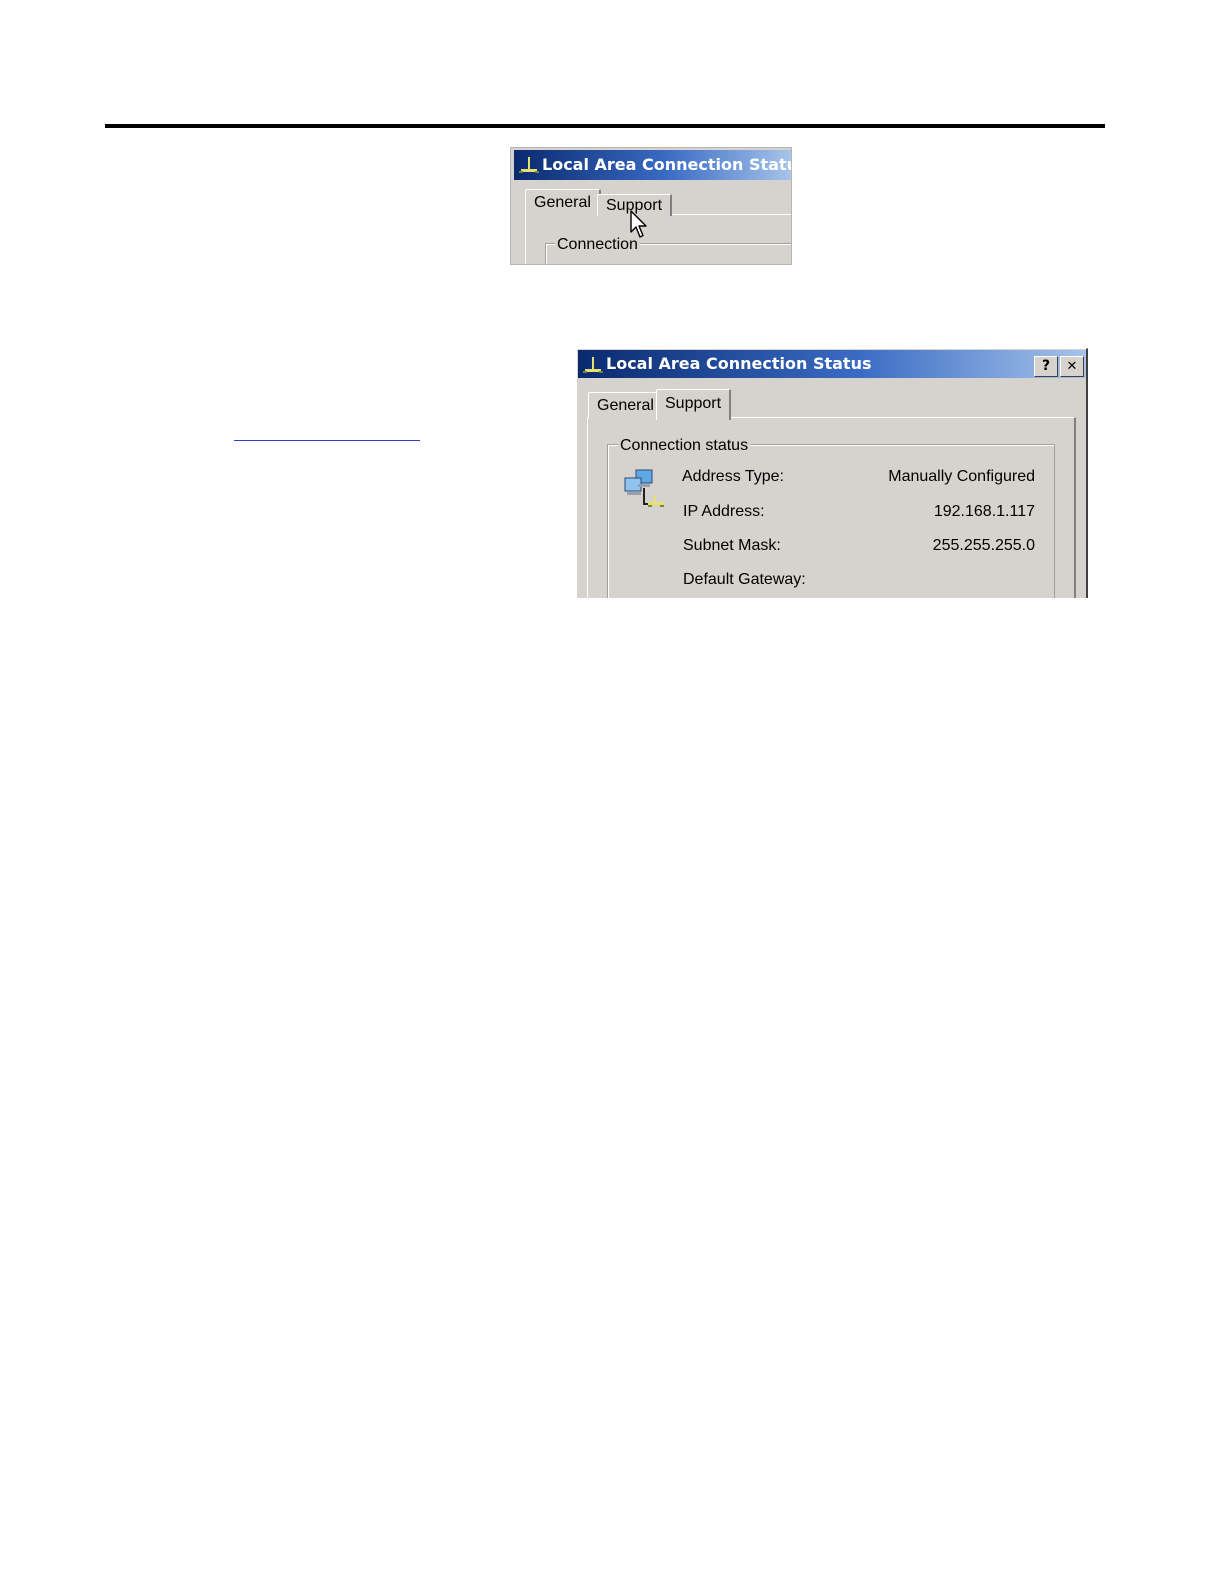 This screenshot has width=1224, height=1584. I want to click on subnet-mask-value: 255.255.255.0, so click(983, 545).